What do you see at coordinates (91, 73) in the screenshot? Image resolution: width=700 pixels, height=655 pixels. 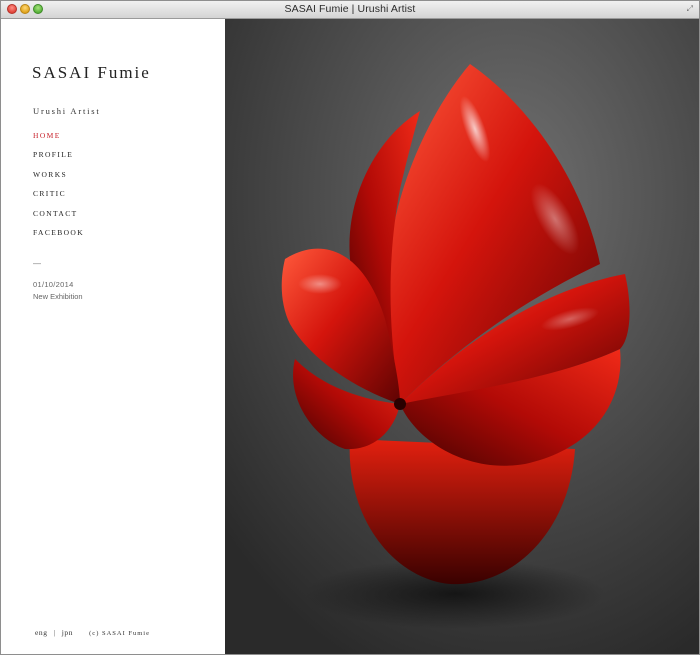 I see `site-name: SASAI Fumie` at bounding box center [91, 73].